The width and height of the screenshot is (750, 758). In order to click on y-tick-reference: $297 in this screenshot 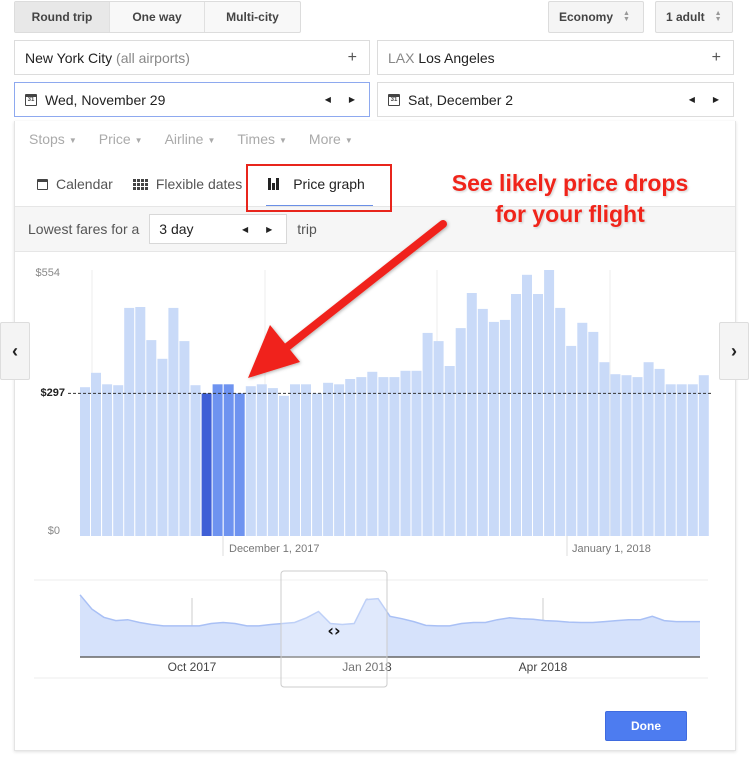, I will do `click(53, 393)`.